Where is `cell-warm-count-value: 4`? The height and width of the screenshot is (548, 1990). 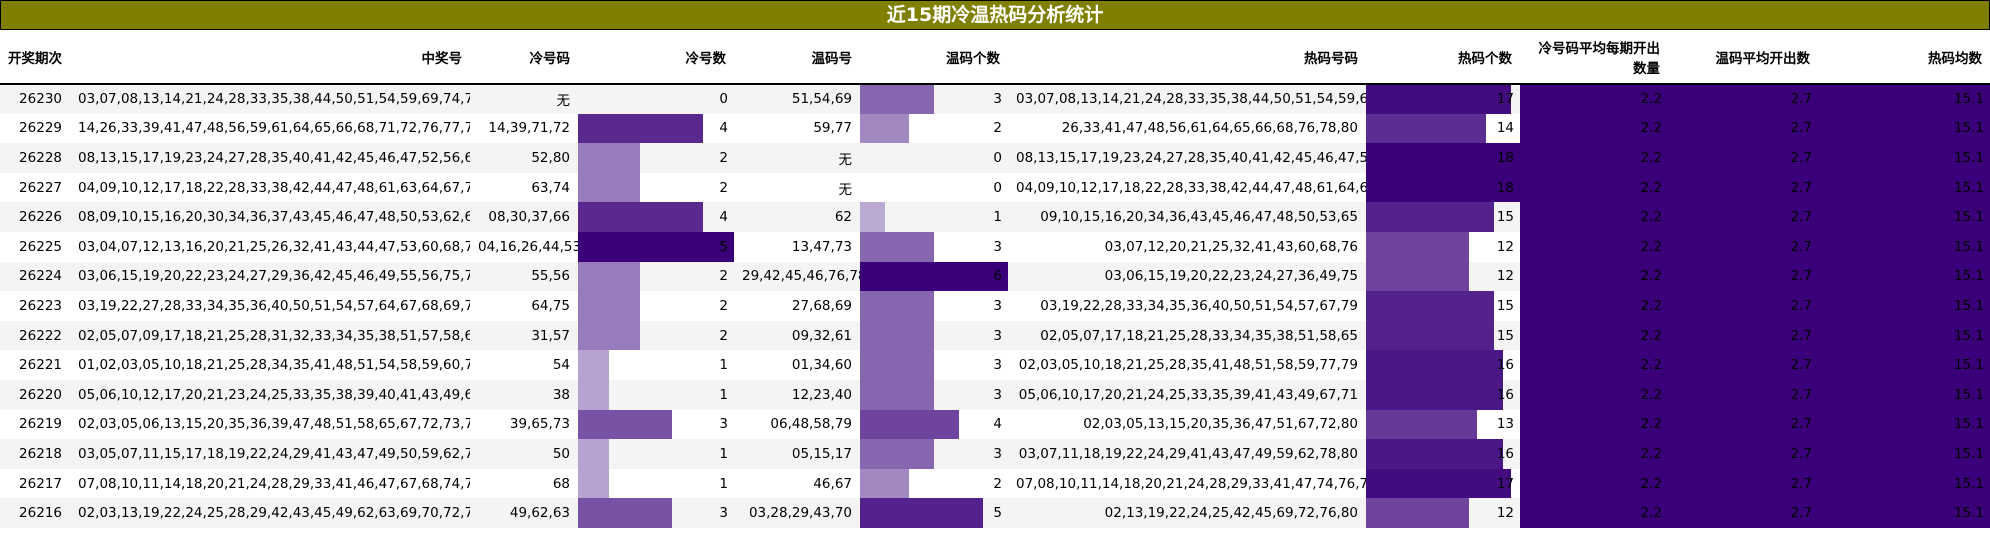 cell-warm-count-value: 4 is located at coordinates (997, 424).